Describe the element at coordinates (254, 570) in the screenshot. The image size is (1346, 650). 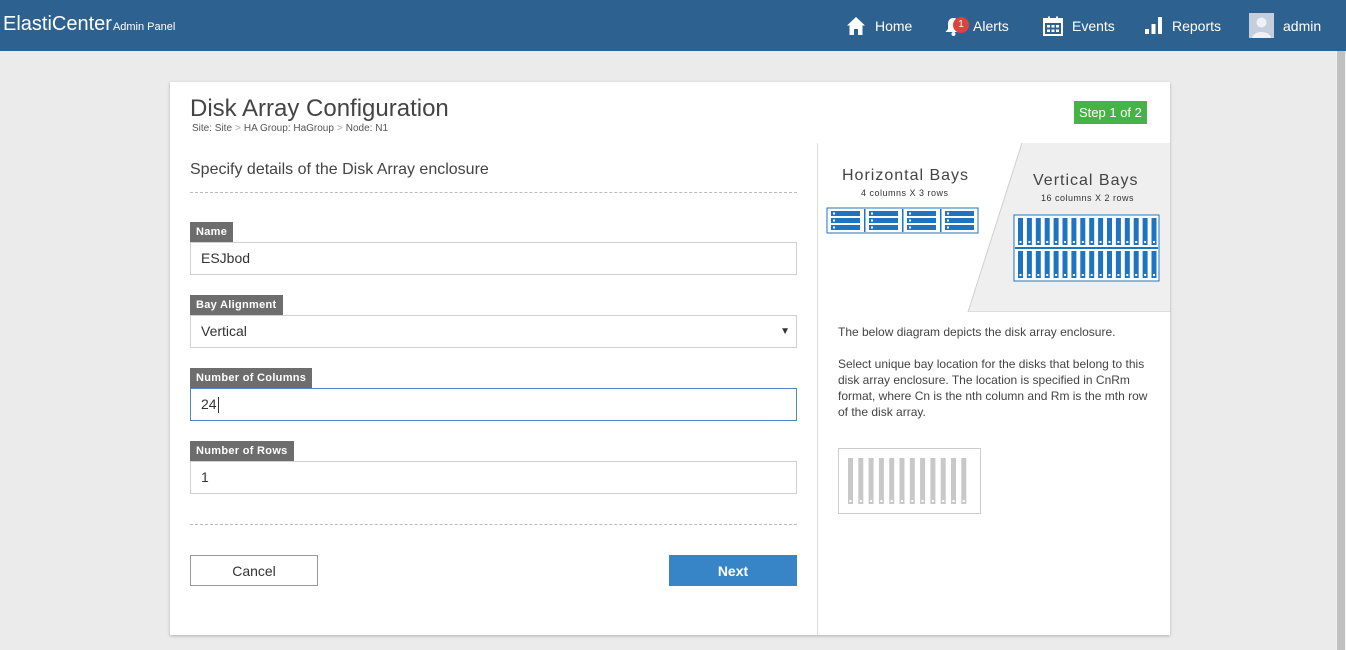
I see `cancel-button: Cancel` at that location.